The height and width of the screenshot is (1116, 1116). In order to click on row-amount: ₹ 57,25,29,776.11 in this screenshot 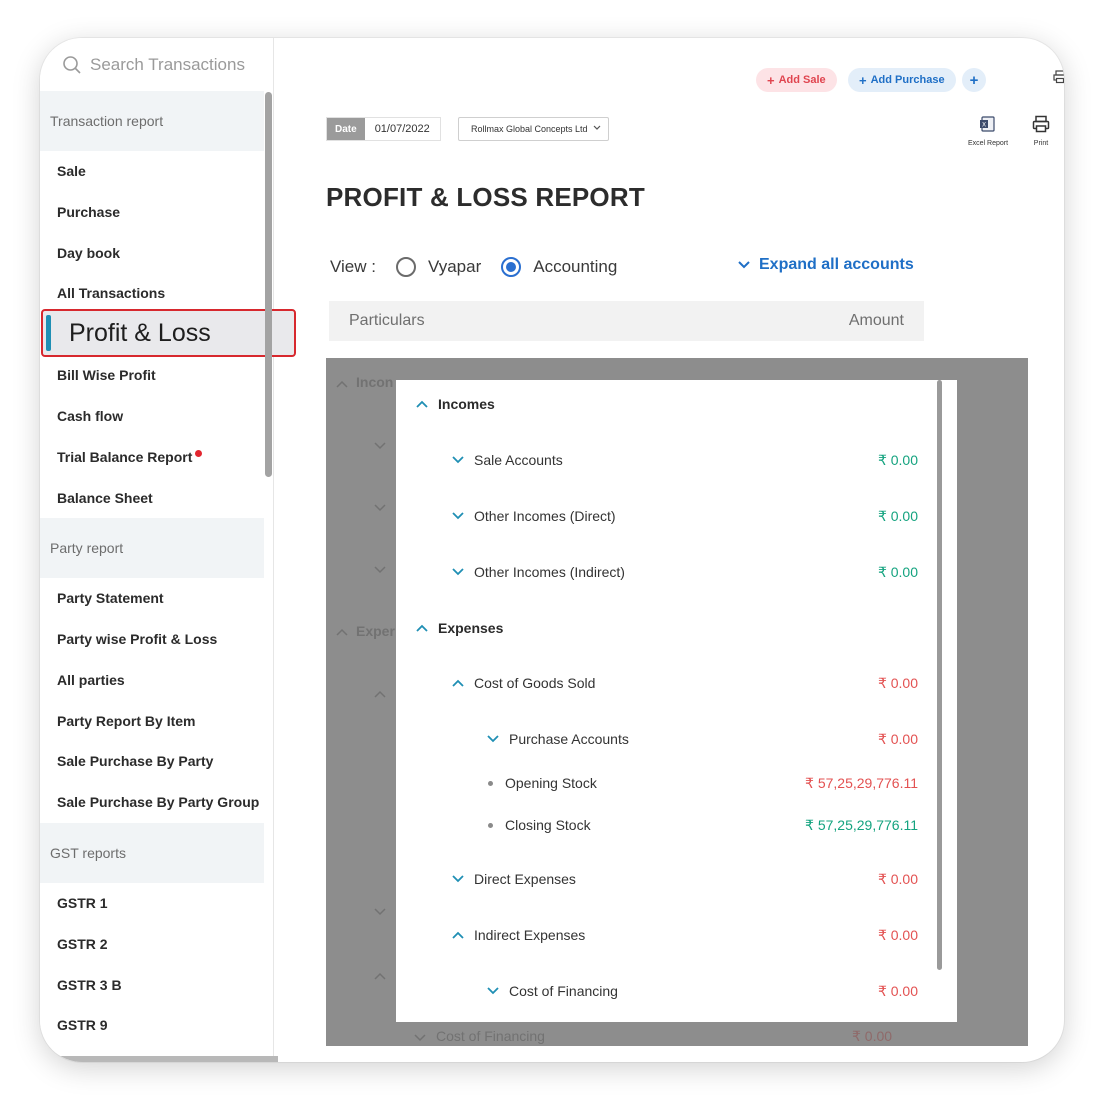, I will do `click(861, 782)`.